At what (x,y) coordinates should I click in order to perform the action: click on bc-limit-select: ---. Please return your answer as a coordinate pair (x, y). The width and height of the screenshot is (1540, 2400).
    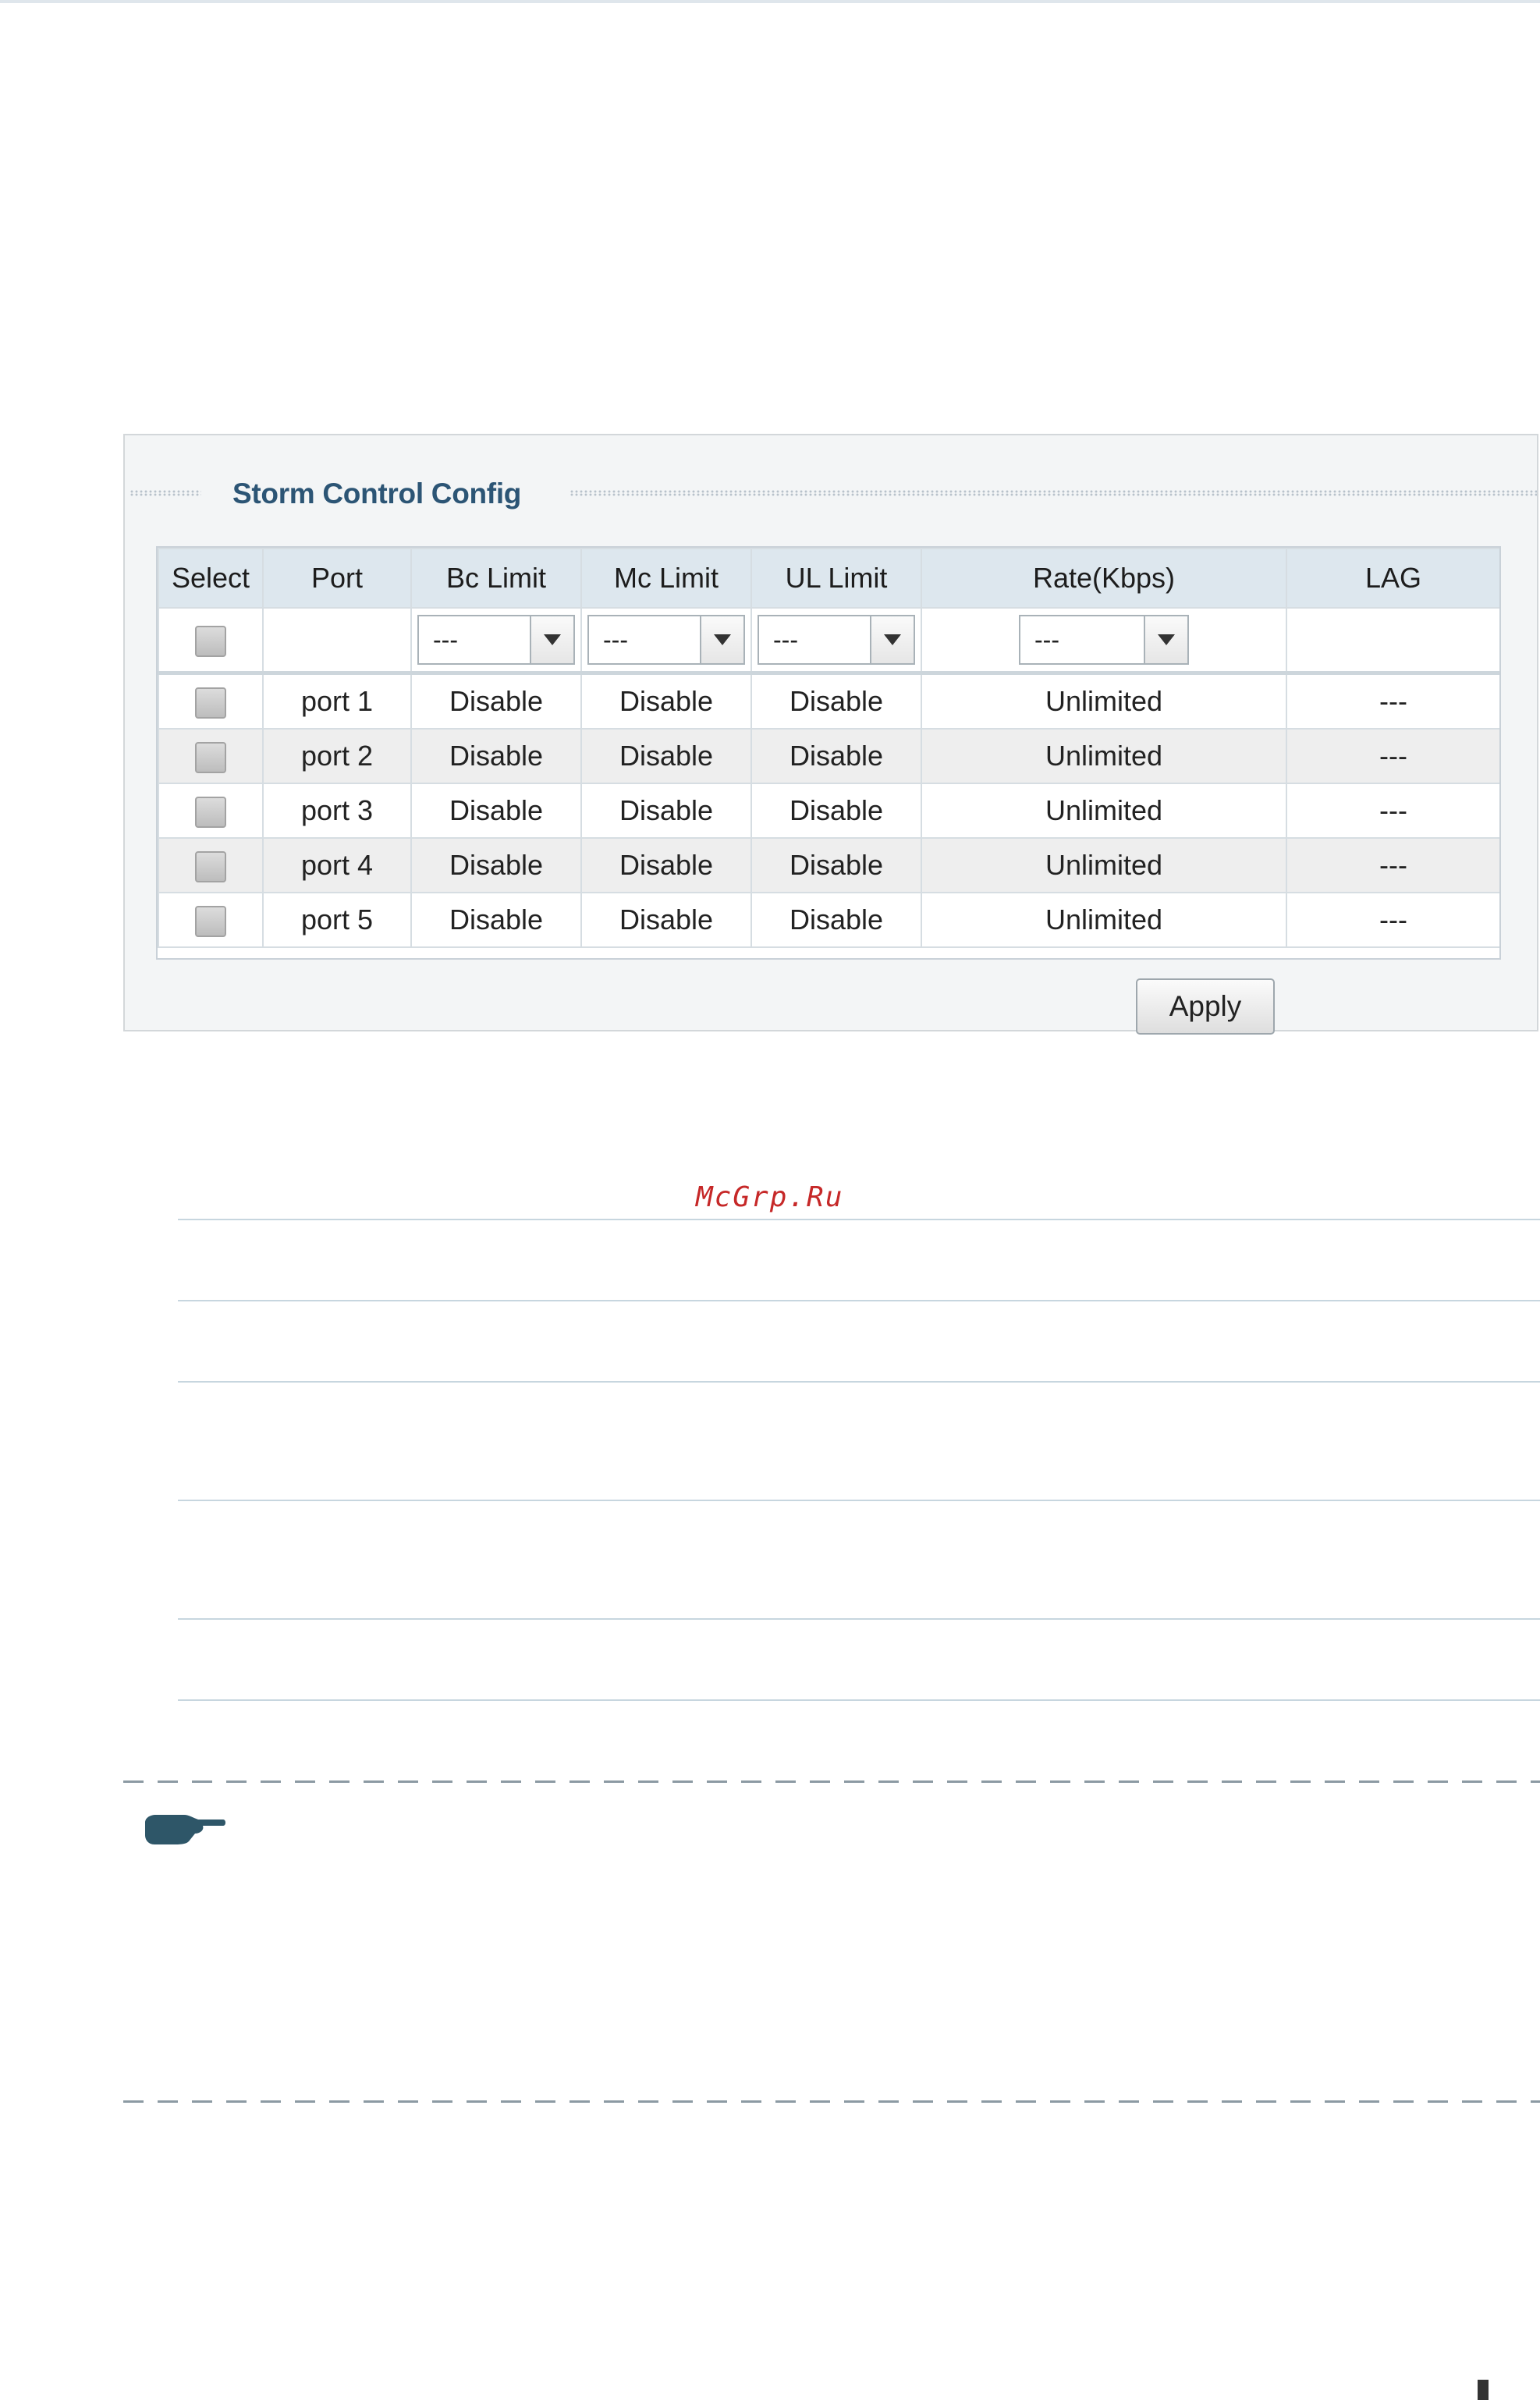
    Looking at the image, I should click on (496, 640).